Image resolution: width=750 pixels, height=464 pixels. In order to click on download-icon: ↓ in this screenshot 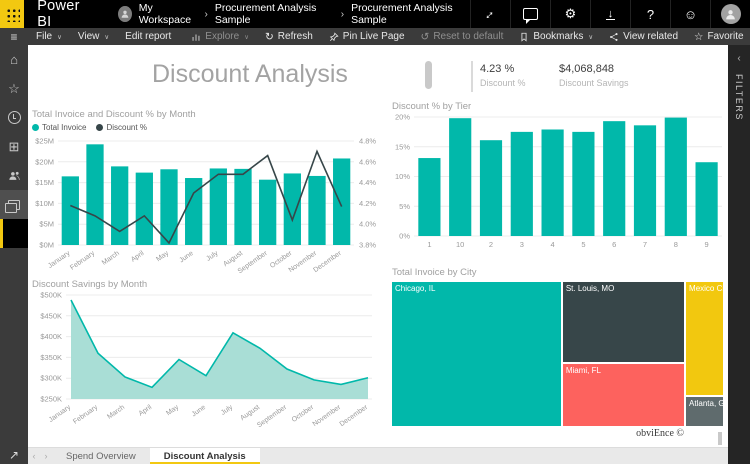, I will do `click(610, 14)`.